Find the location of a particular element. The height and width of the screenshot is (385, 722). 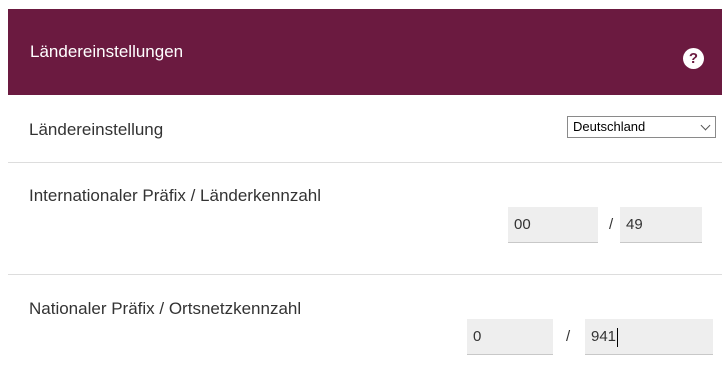

country-code-input: 49 is located at coordinates (661, 225).